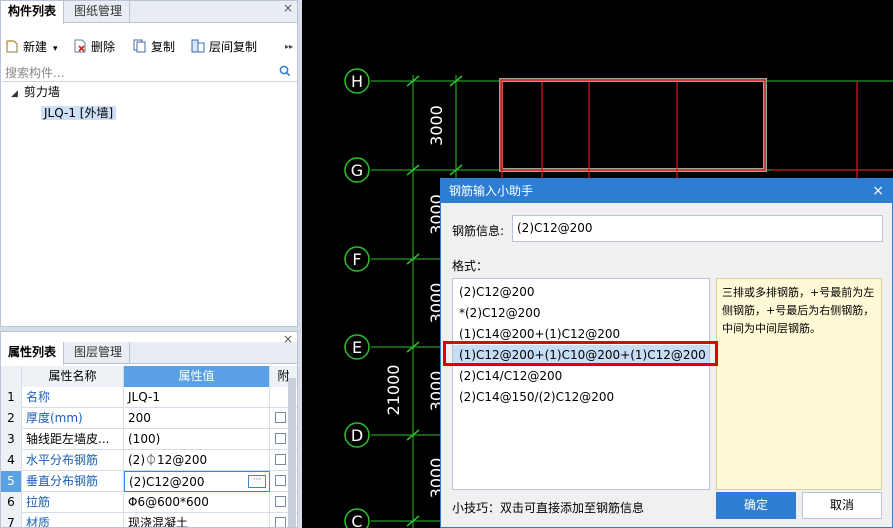  Describe the element at coordinates (357, 435) in the screenshot. I see `axis-label: D` at that location.